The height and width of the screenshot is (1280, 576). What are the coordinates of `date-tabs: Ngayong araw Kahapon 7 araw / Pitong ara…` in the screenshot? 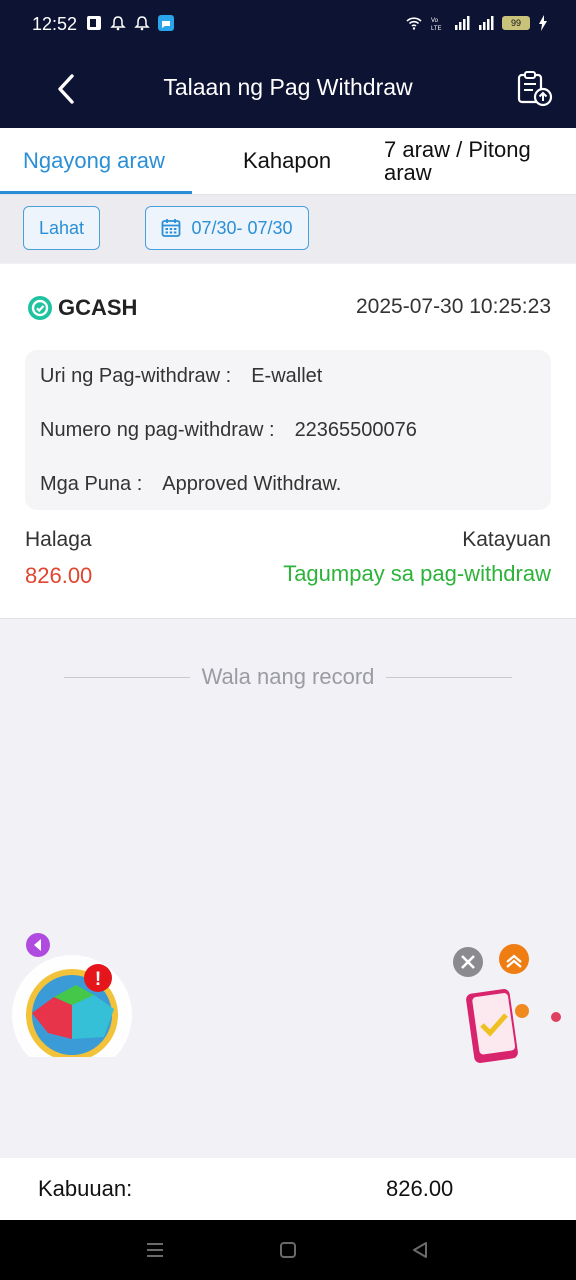 It's located at (288, 161).